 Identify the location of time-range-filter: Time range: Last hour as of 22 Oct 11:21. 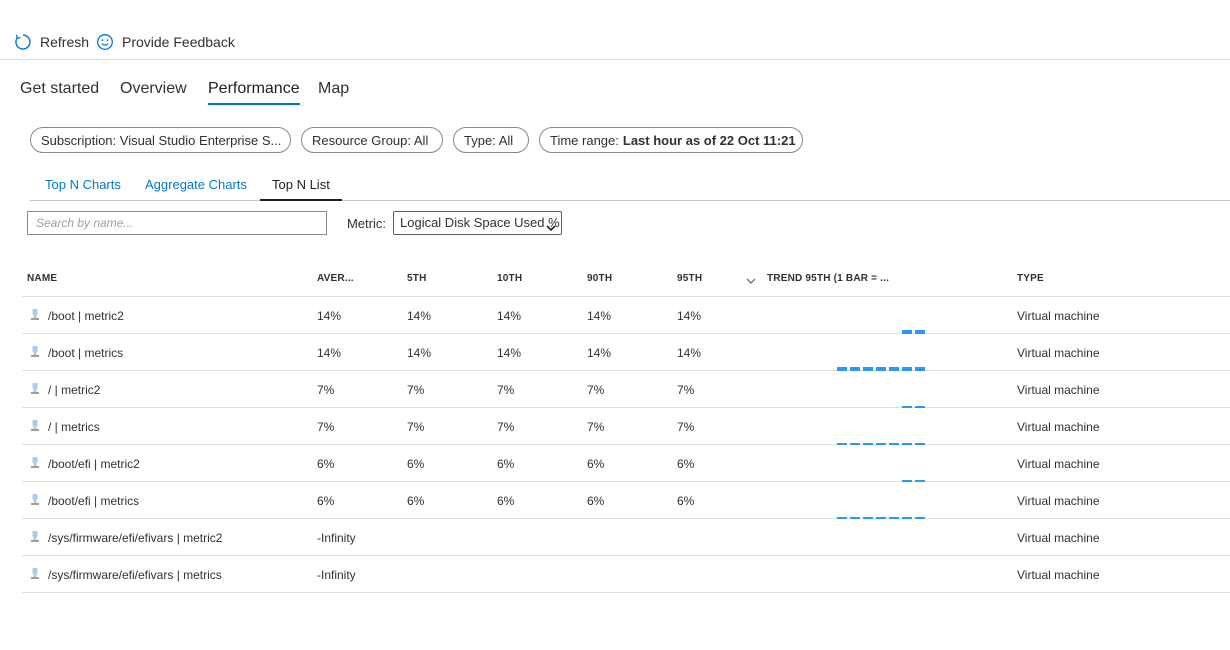
(671, 140).